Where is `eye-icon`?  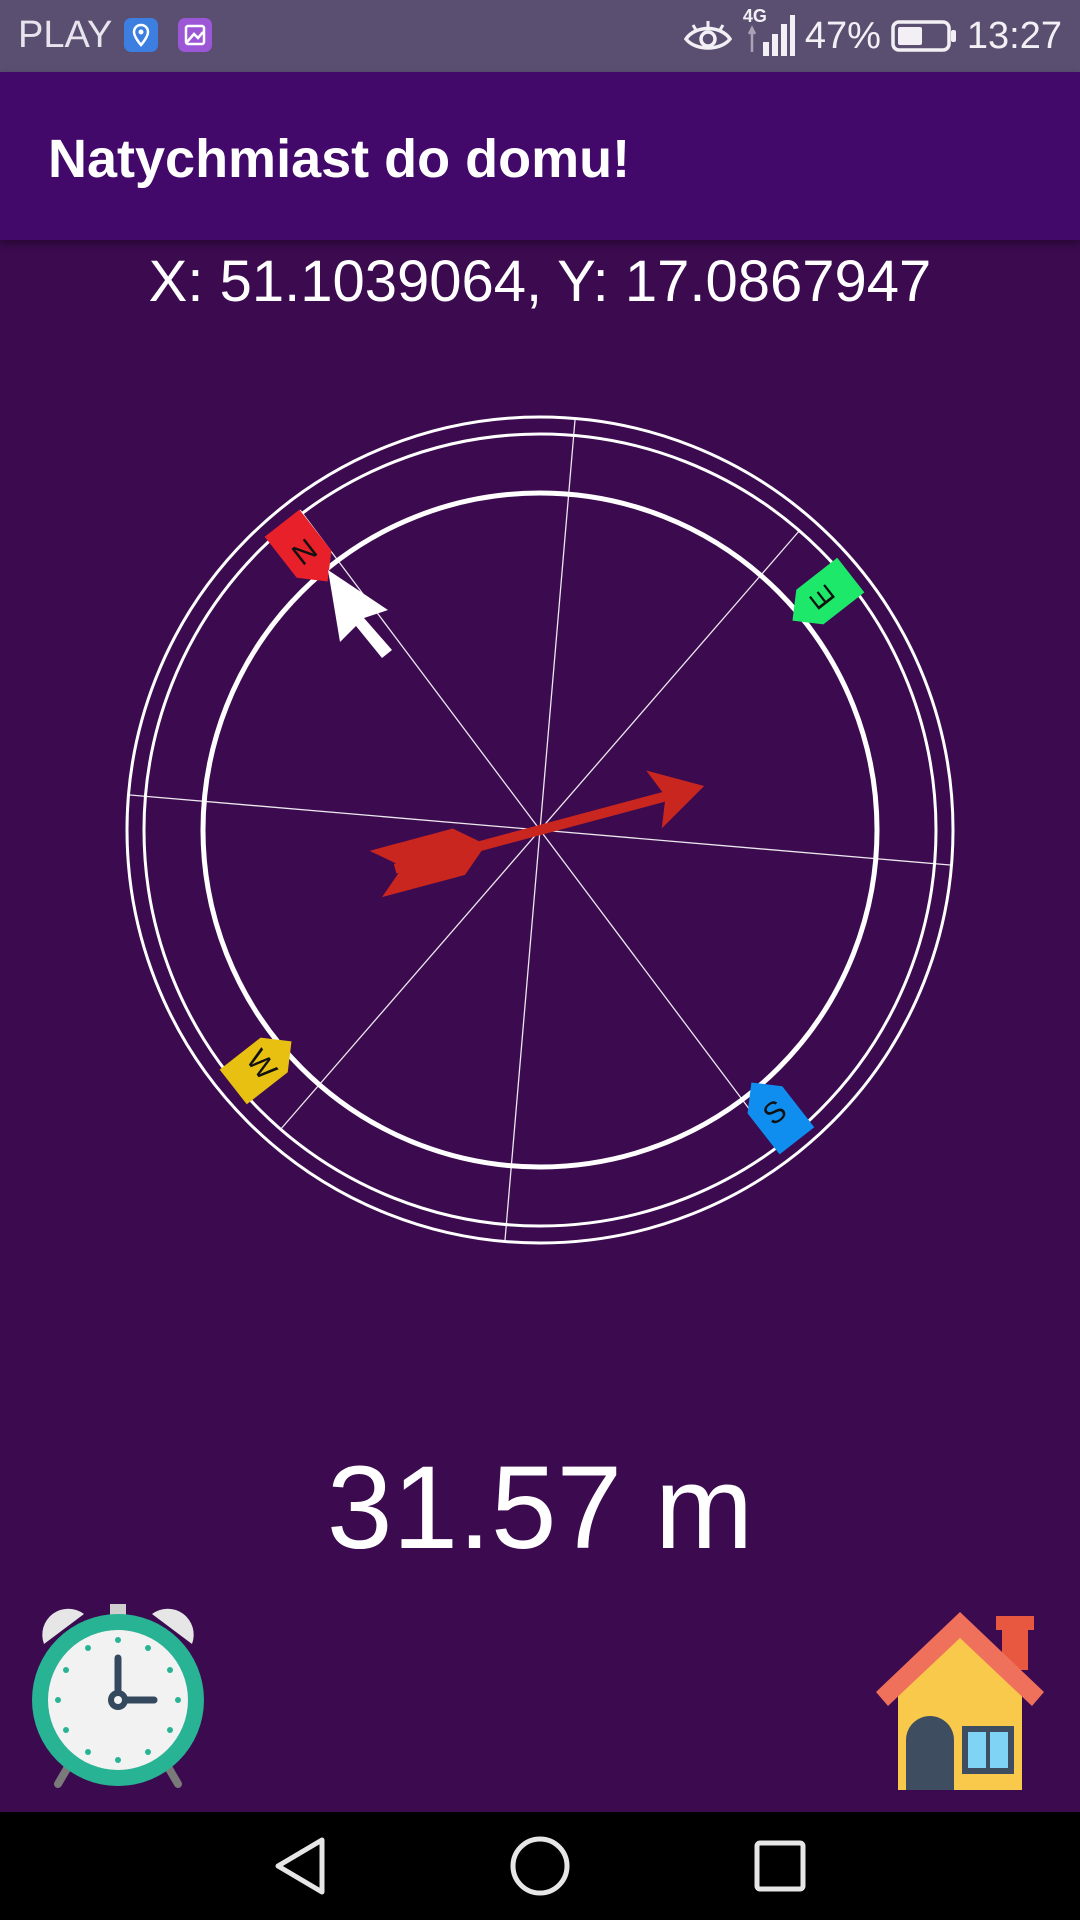
eye-icon is located at coordinates (707, 35).